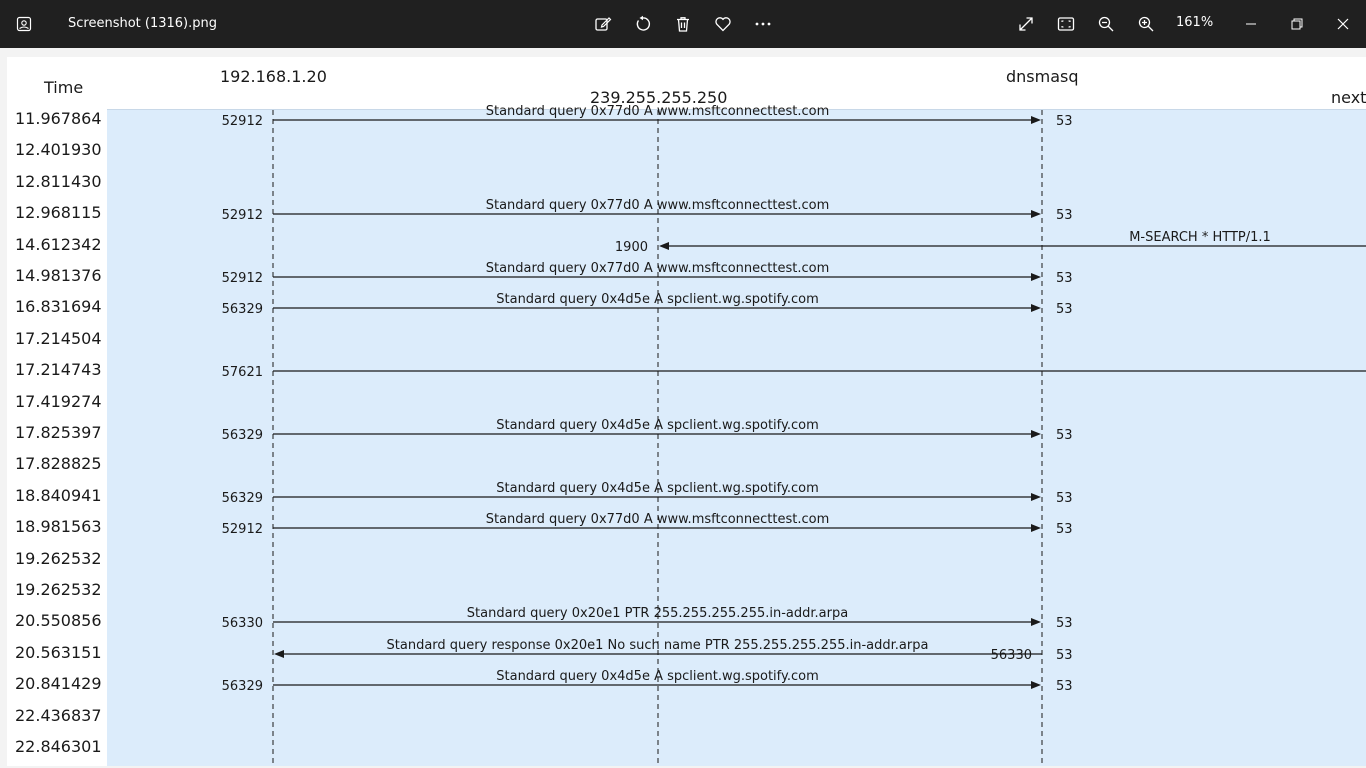 Image resolution: width=1366 pixels, height=768 pixels. I want to click on zoom-in-icon, so click(1146, 24).